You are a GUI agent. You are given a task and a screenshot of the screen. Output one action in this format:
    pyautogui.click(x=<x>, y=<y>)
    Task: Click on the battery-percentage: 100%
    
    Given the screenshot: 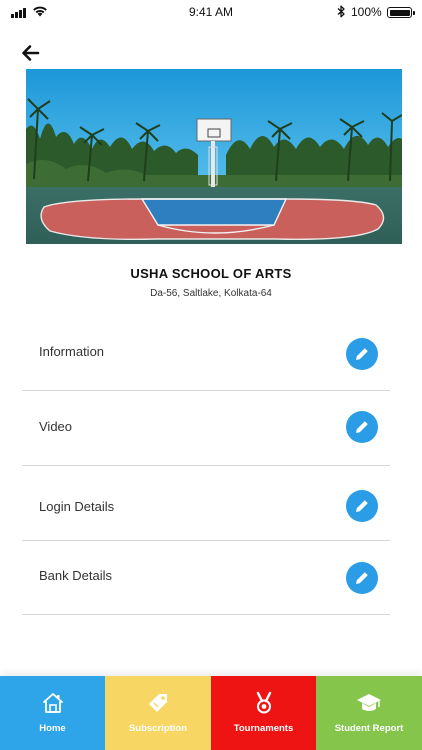 What is the action you would take?
    pyautogui.click(x=366, y=12)
    